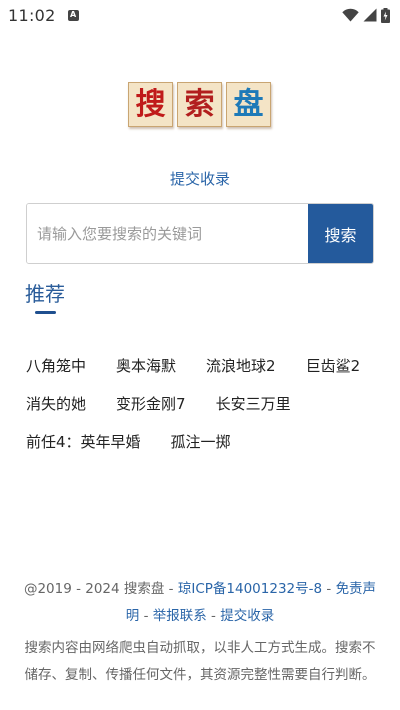  I want to click on recommend-item: 流浪地球2, so click(241, 365).